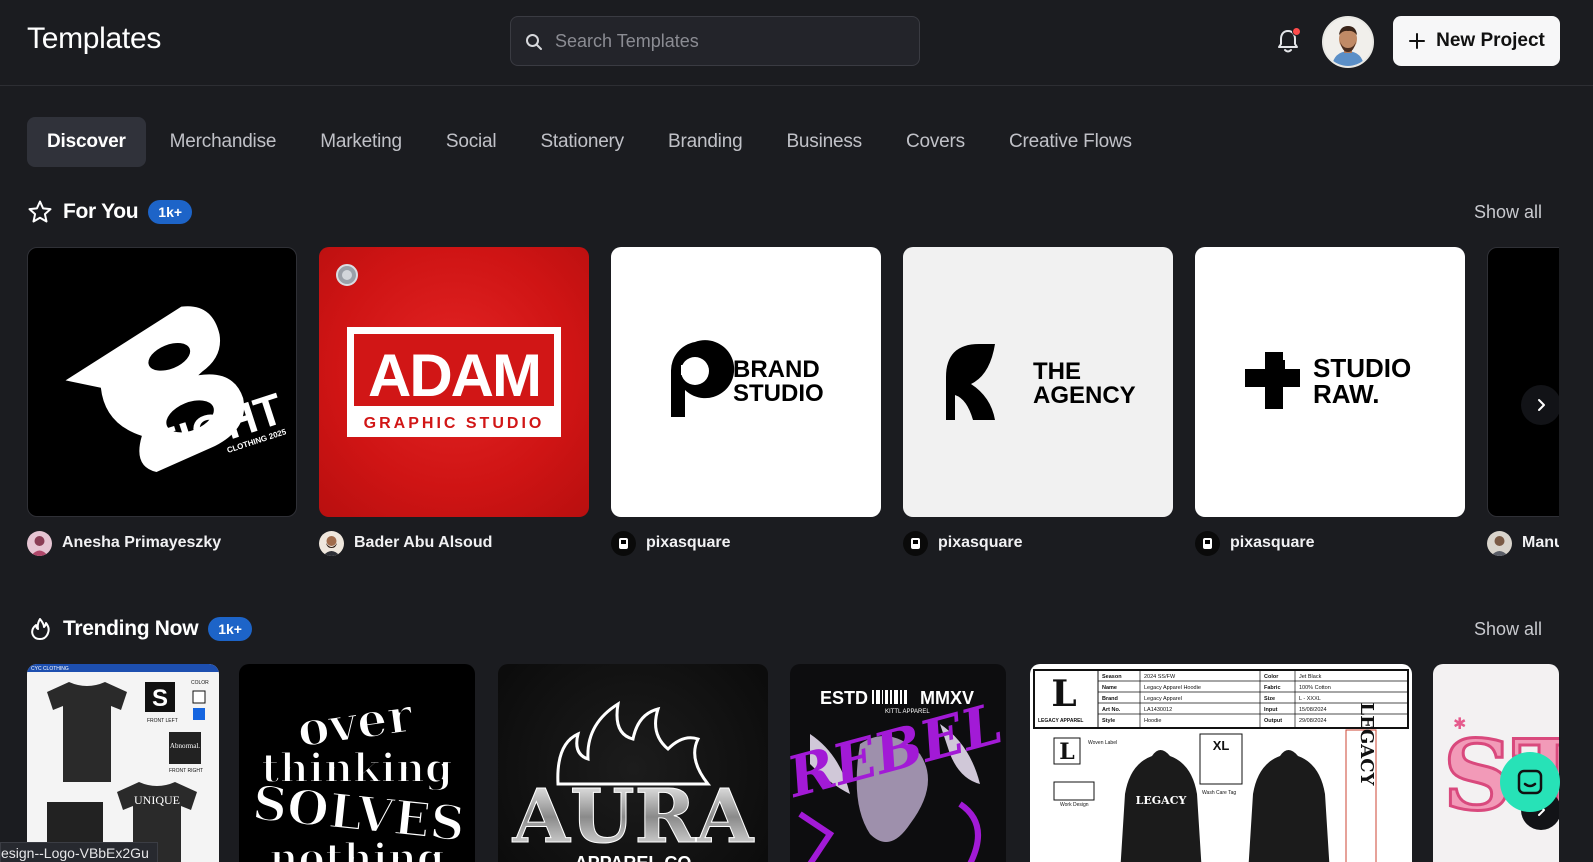 Image resolution: width=1593 pixels, height=862 pixels. I want to click on svg-text: Output, so click(1273, 721).